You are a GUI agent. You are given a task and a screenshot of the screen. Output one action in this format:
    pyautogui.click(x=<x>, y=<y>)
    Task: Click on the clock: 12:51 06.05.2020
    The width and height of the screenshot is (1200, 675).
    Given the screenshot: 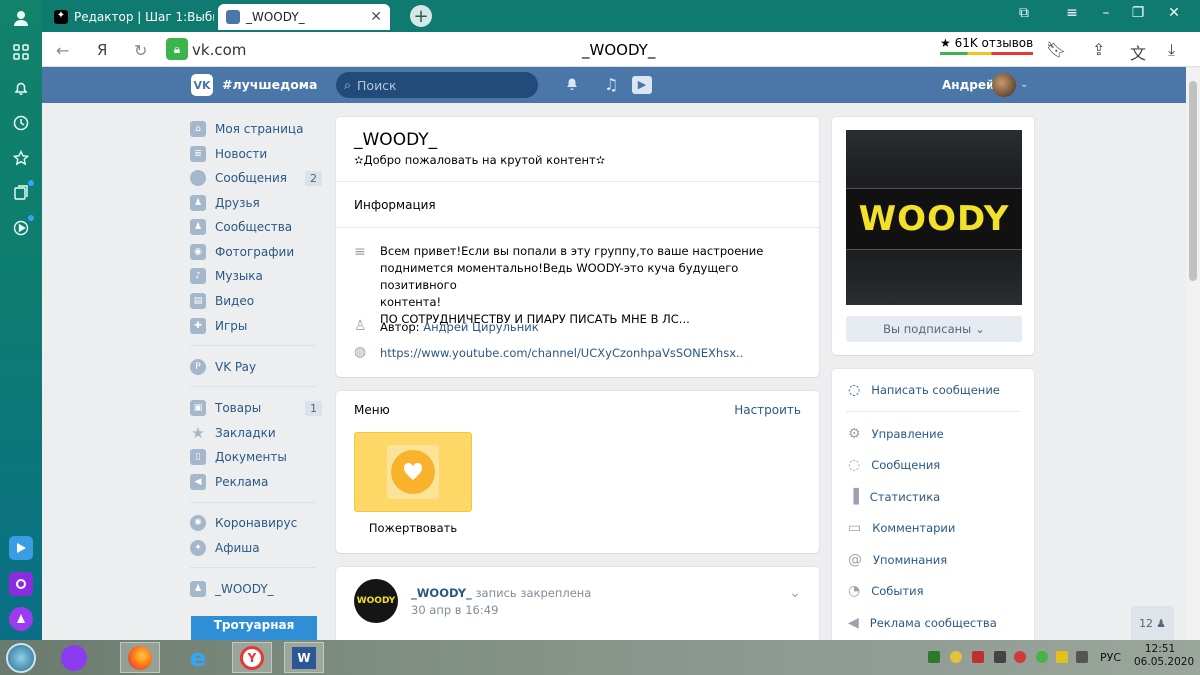 What is the action you would take?
    pyautogui.click(x=1164, y=656)
    